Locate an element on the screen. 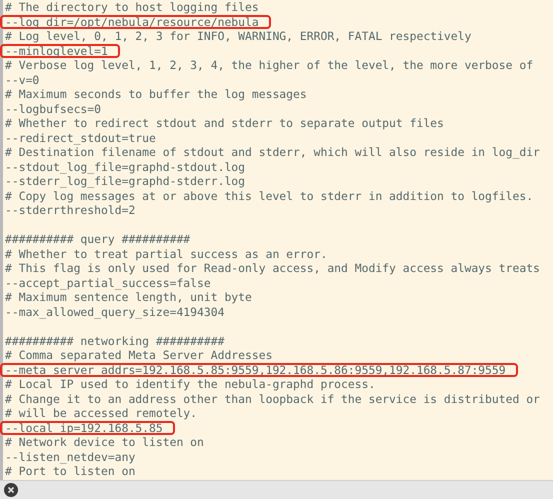 The image size is (553, 499). config-line: --listen_netdev=any is located at coordinates (70, 457).